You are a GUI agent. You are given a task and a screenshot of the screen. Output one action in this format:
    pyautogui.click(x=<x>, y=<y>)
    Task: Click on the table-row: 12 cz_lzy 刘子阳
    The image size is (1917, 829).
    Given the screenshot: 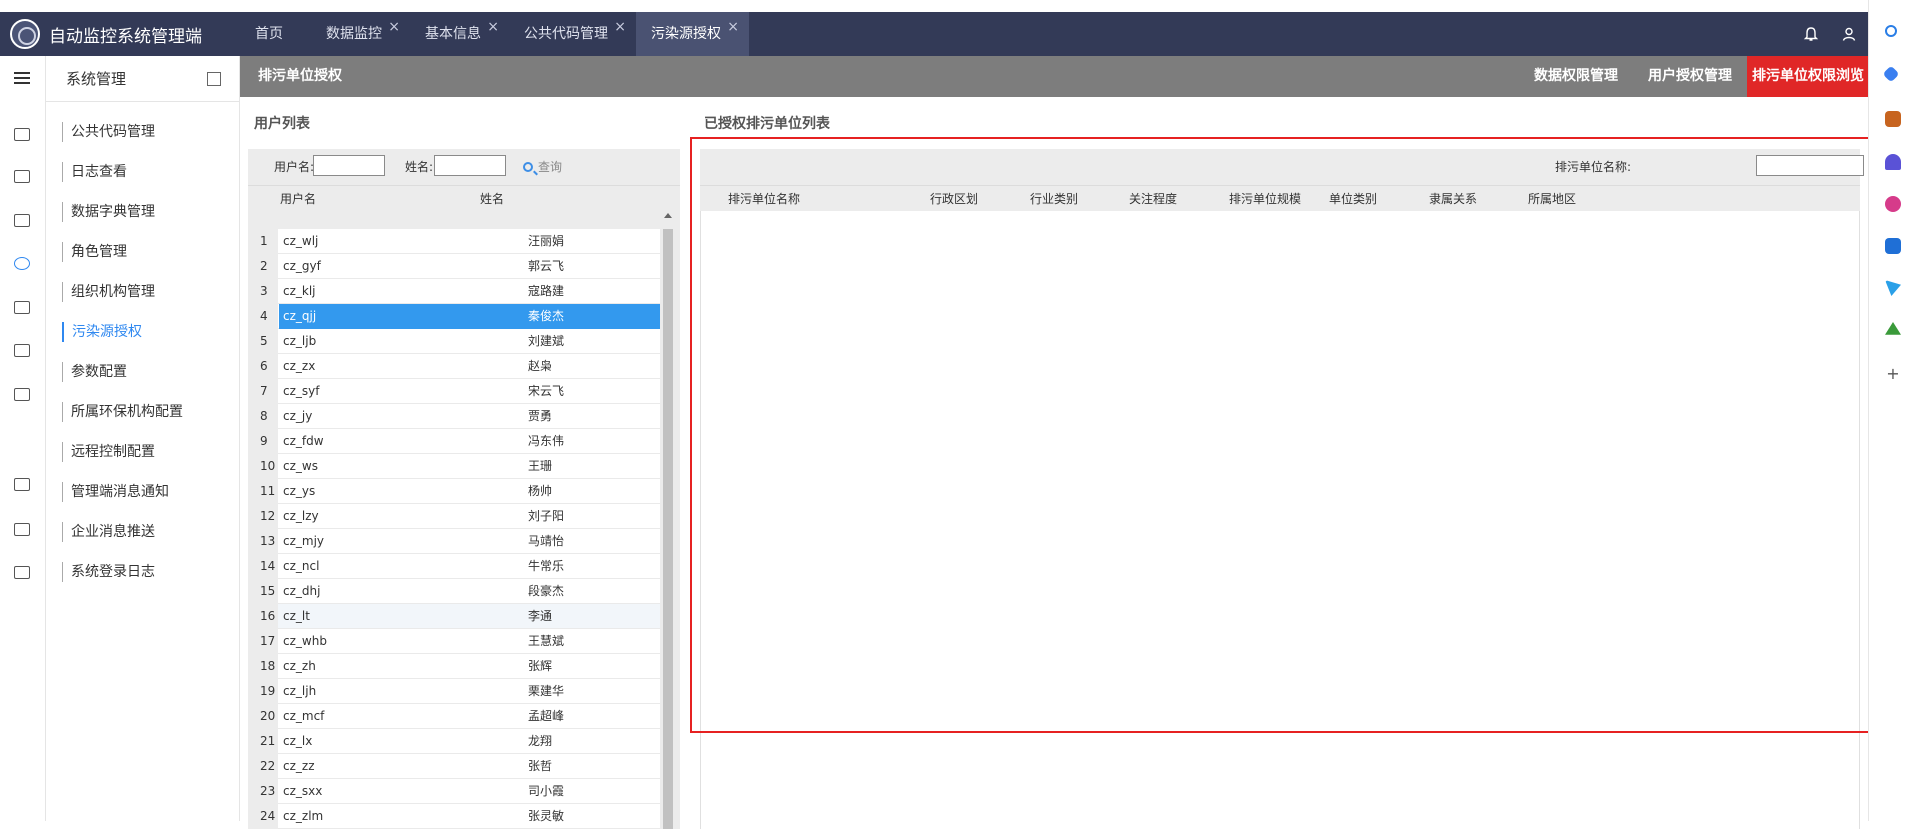 What is the action you would take?
    pyautogui.click(x=454, y=516)
    